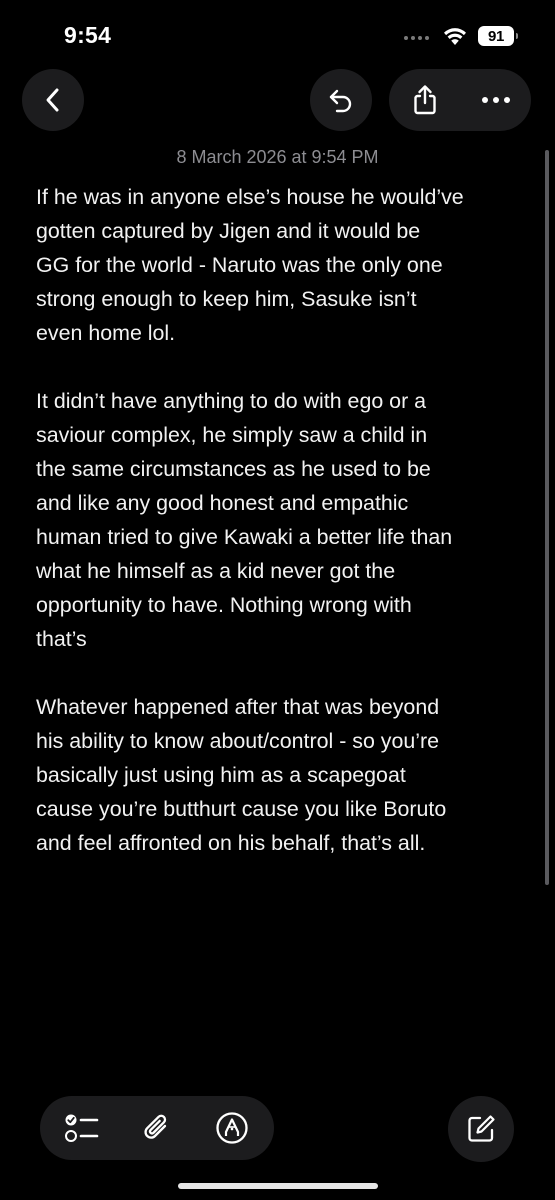 The image size is (555, 1200). I want to click on note-date: 8 March 2026 at 9:54 PM, so click(277, 157).